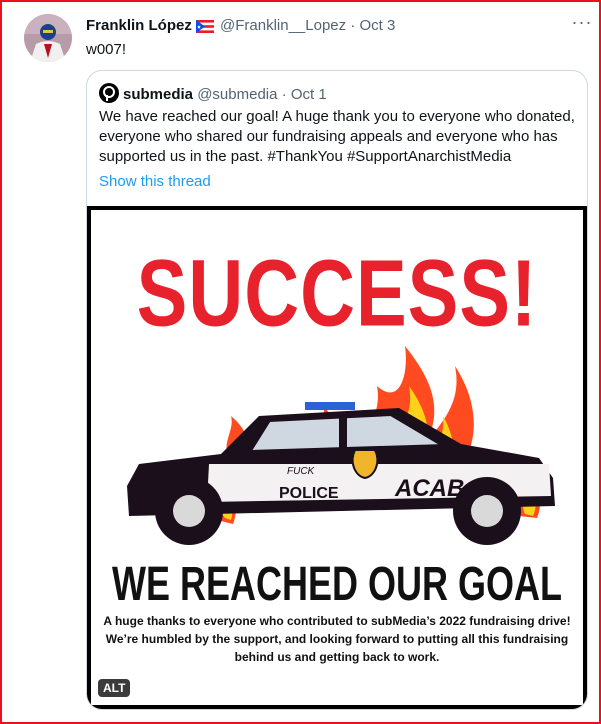 The height and width of the screenshot is (724, 601). I want to click on poster-headline: SUCCESS!, so click(337, 293).